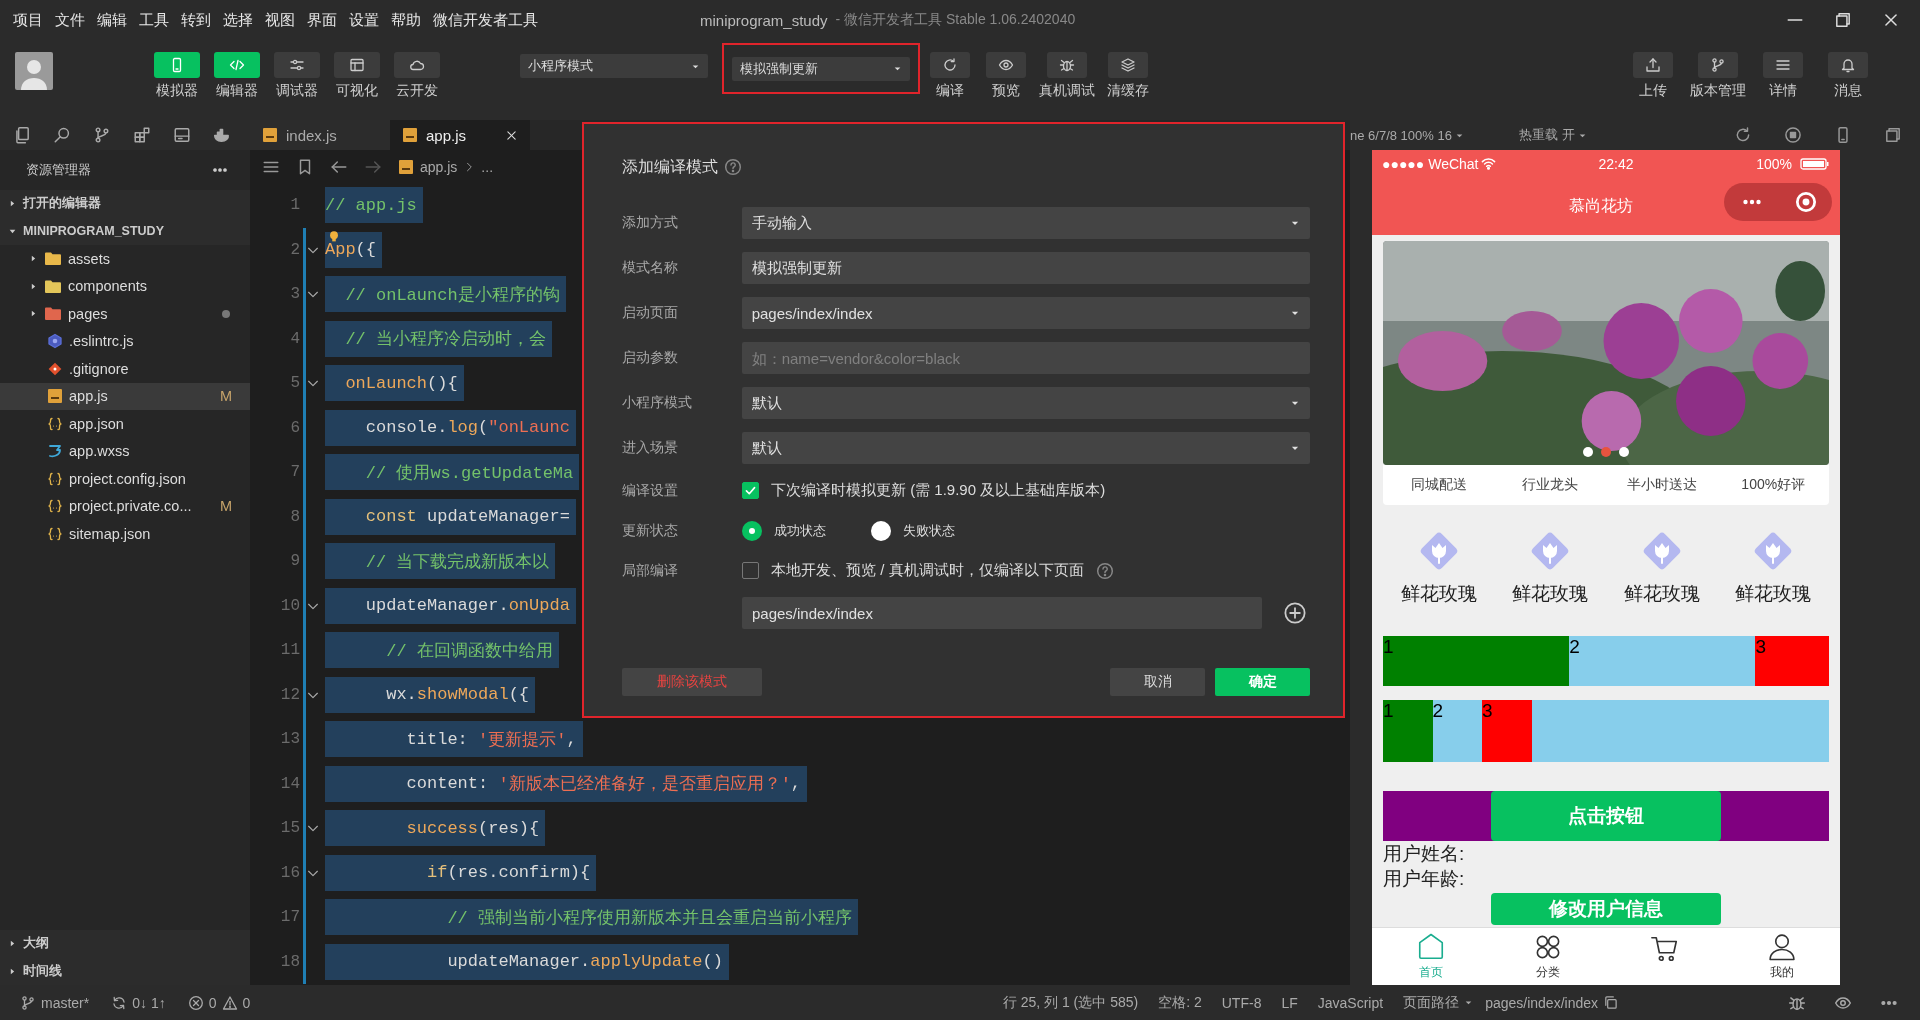 The width and height of the screenshot is (1920, 1020). Describe the element at coordinates (1350, 1002) in the screenshot. I see `language-mode: JavaScript` at that location.